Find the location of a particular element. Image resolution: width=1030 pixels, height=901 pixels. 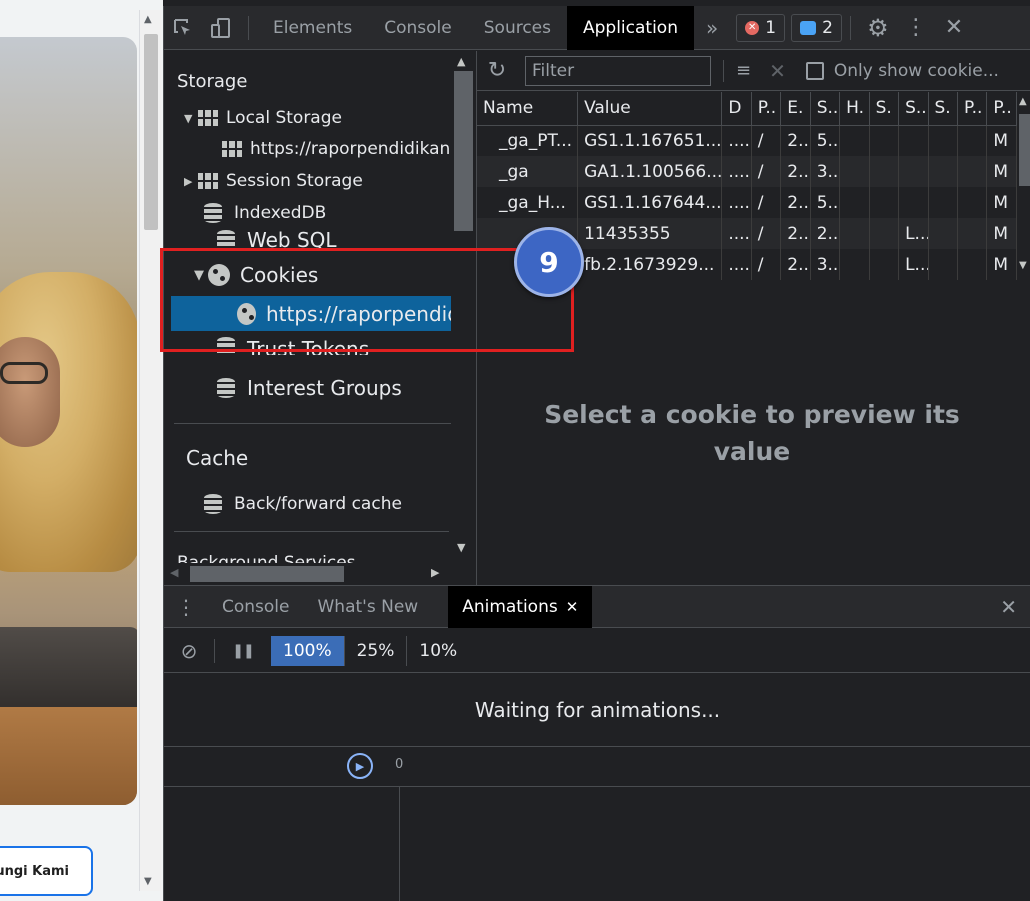

sidebar-hscroll-thumb is located at coordinates (267, 574).